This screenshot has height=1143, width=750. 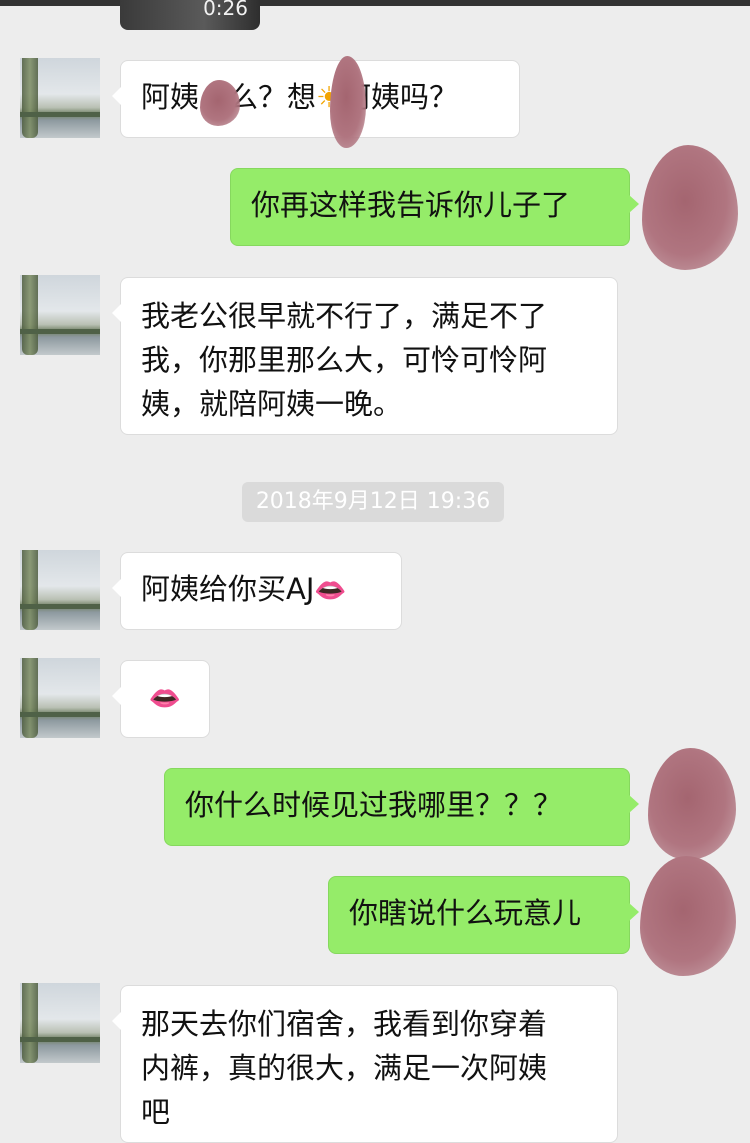 I want to click on message-bubble-incoming: 阿姨 么？想☀阿姨吗？, so click(x=316, y=99).